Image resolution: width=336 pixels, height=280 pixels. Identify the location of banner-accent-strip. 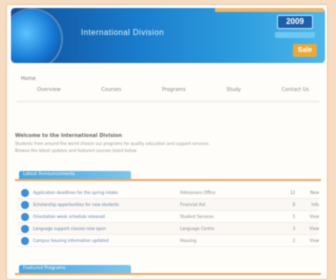
(270, 10).